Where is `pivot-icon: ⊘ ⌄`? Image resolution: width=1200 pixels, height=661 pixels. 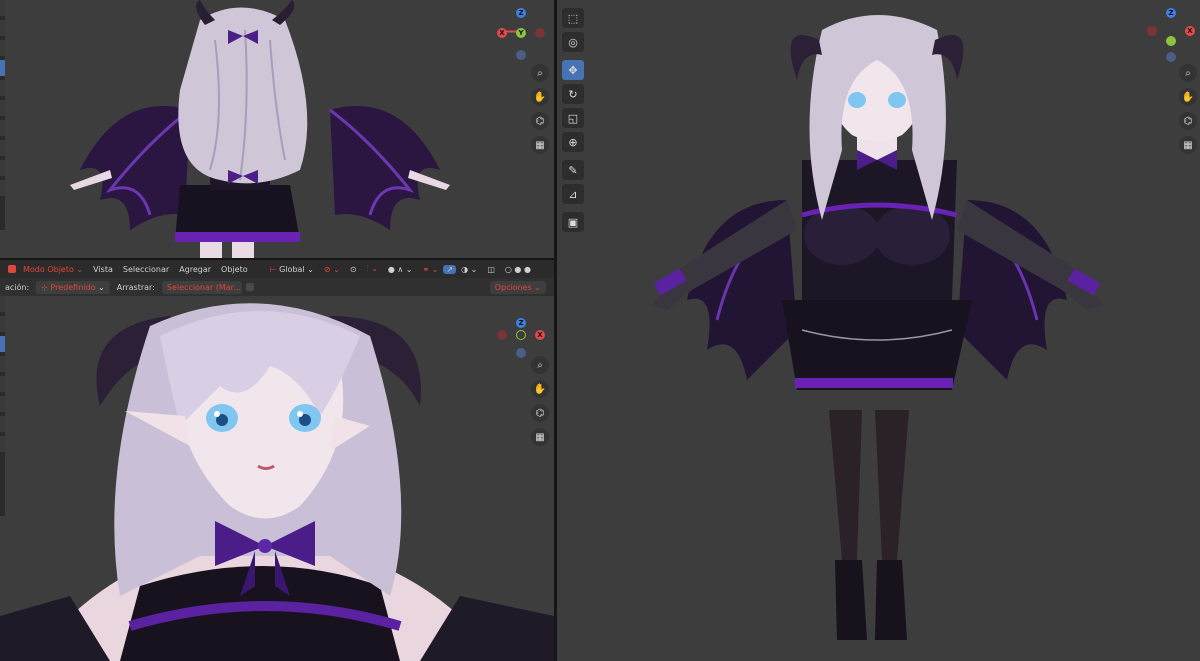 pivot-icon: ⊘ ⌄ is located at coordinates (332, 269).